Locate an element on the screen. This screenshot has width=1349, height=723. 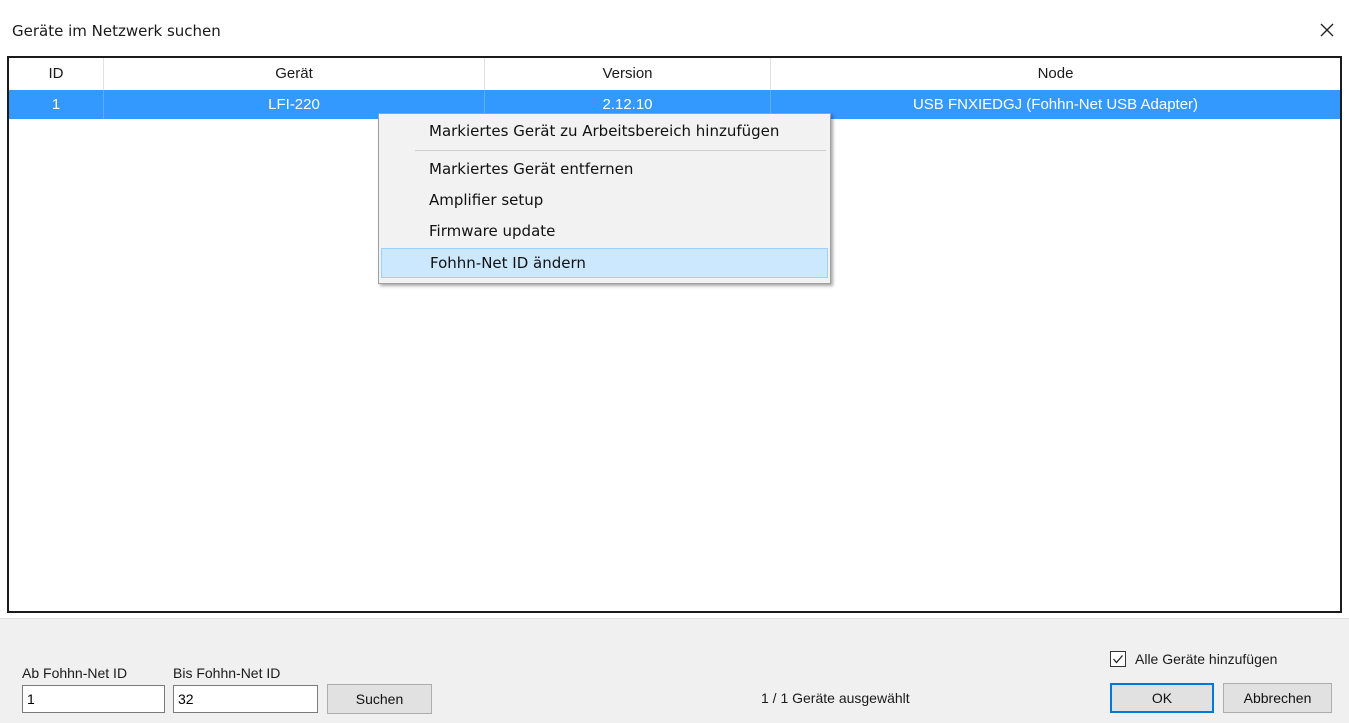
window-title: Geräte im Netzwerk suchen is located at coordinates (116, 31).